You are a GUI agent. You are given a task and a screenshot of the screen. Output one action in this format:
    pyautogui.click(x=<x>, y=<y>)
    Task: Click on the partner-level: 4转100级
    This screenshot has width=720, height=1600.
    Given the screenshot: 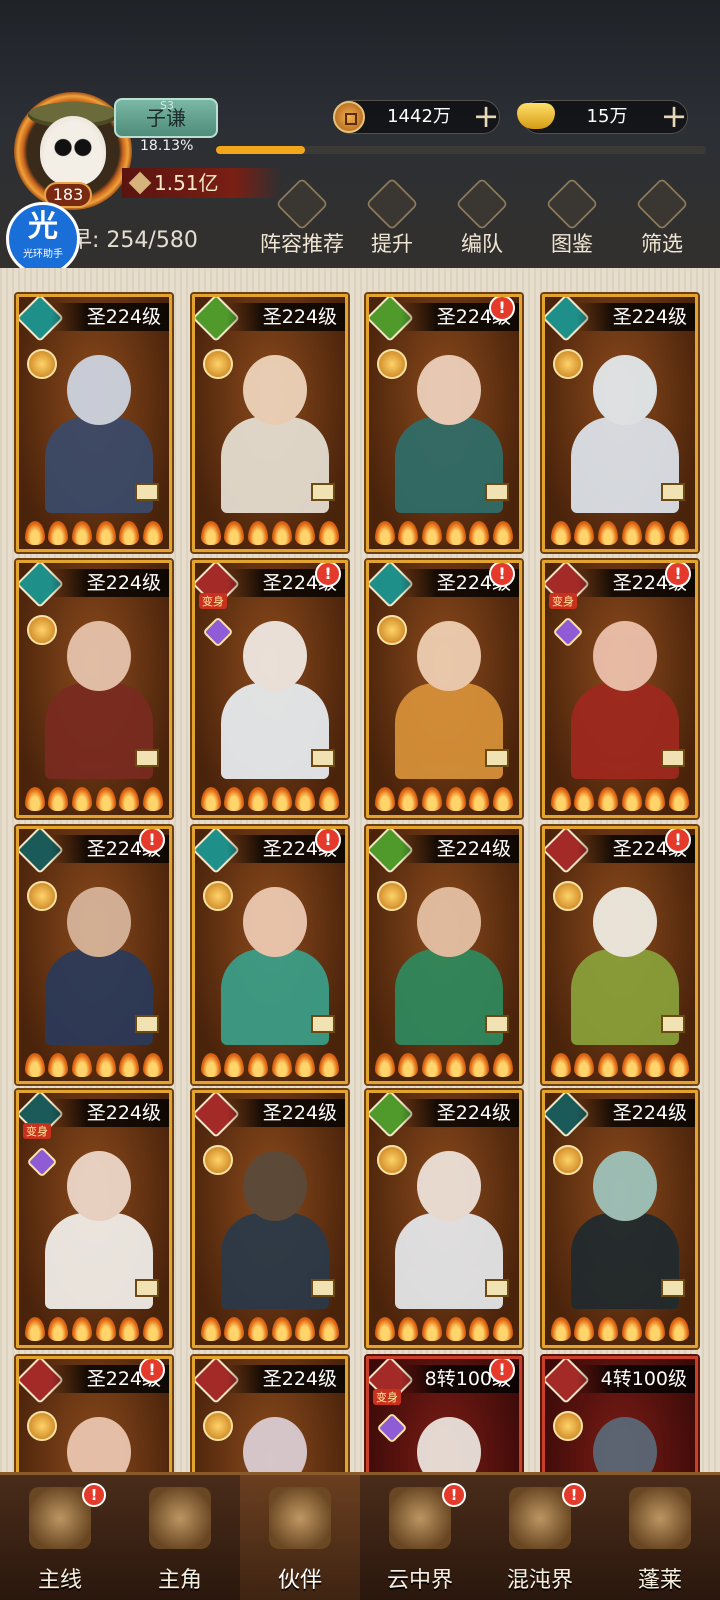 What is the action you would take?
    pyautogui.click(x=636, y=1379)
    